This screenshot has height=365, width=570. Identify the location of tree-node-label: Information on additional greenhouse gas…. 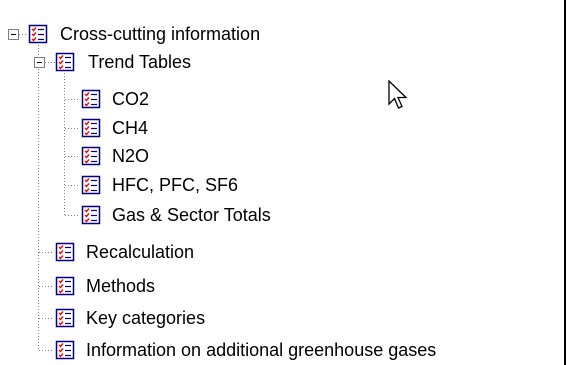
(261, 350).